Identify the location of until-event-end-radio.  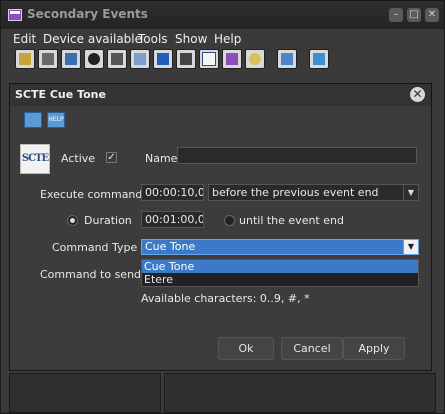
(229, 220).